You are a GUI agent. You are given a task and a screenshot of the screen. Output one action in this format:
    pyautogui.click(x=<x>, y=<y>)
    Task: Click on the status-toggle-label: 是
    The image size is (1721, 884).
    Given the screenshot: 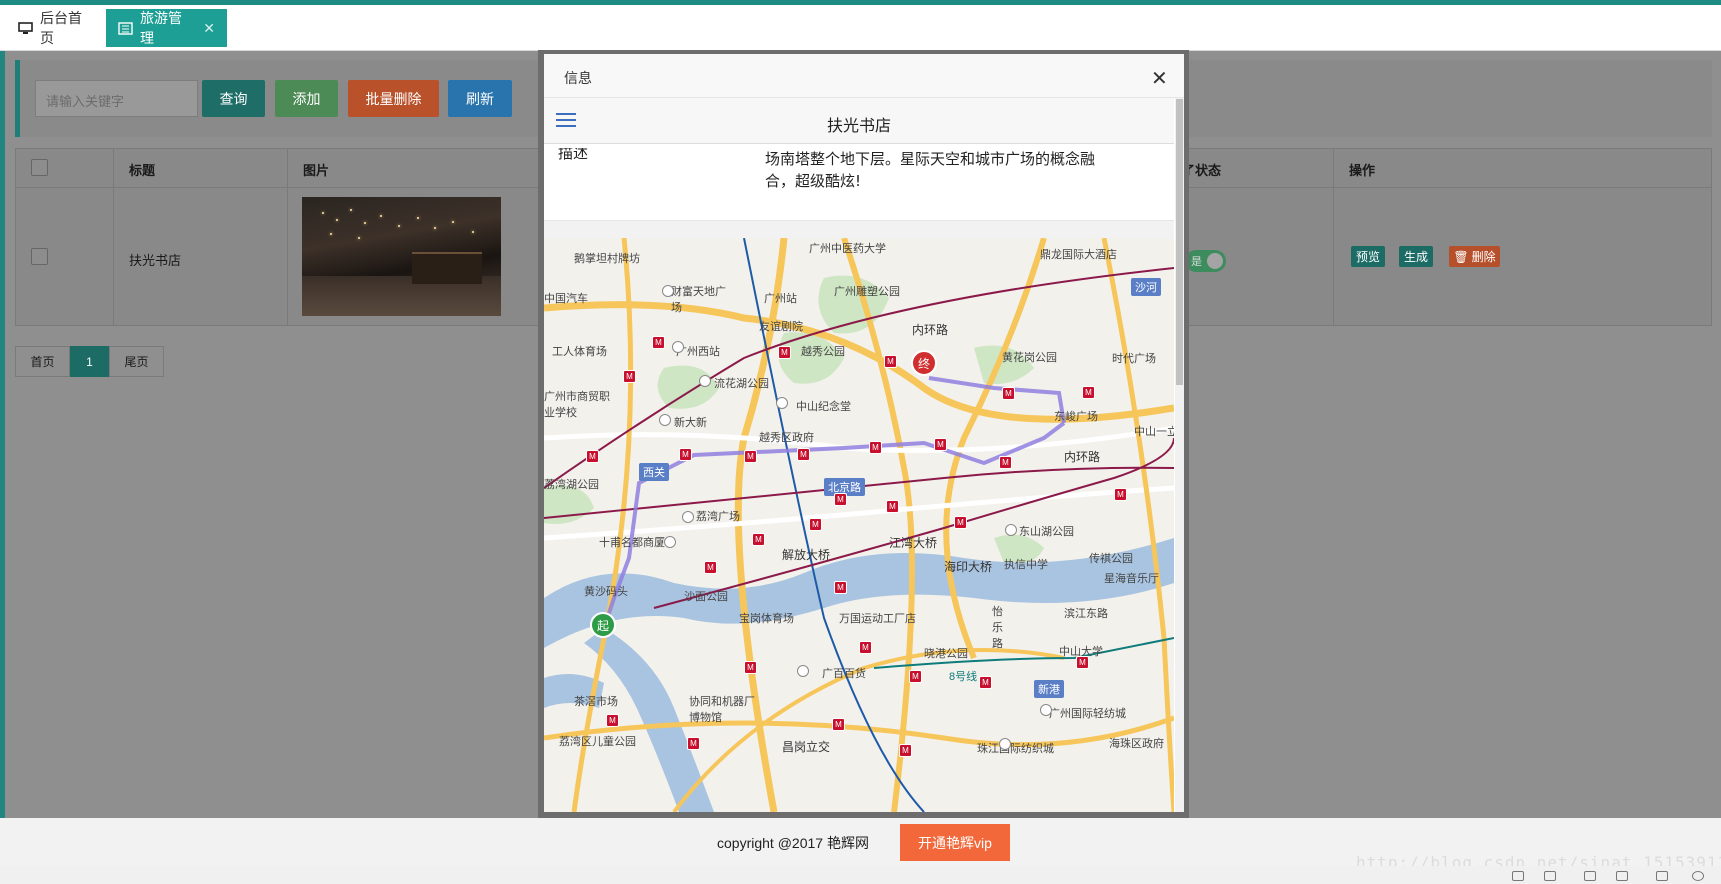 What is the action you would take?
    pyautogui.click(x=1196, y=262)
    